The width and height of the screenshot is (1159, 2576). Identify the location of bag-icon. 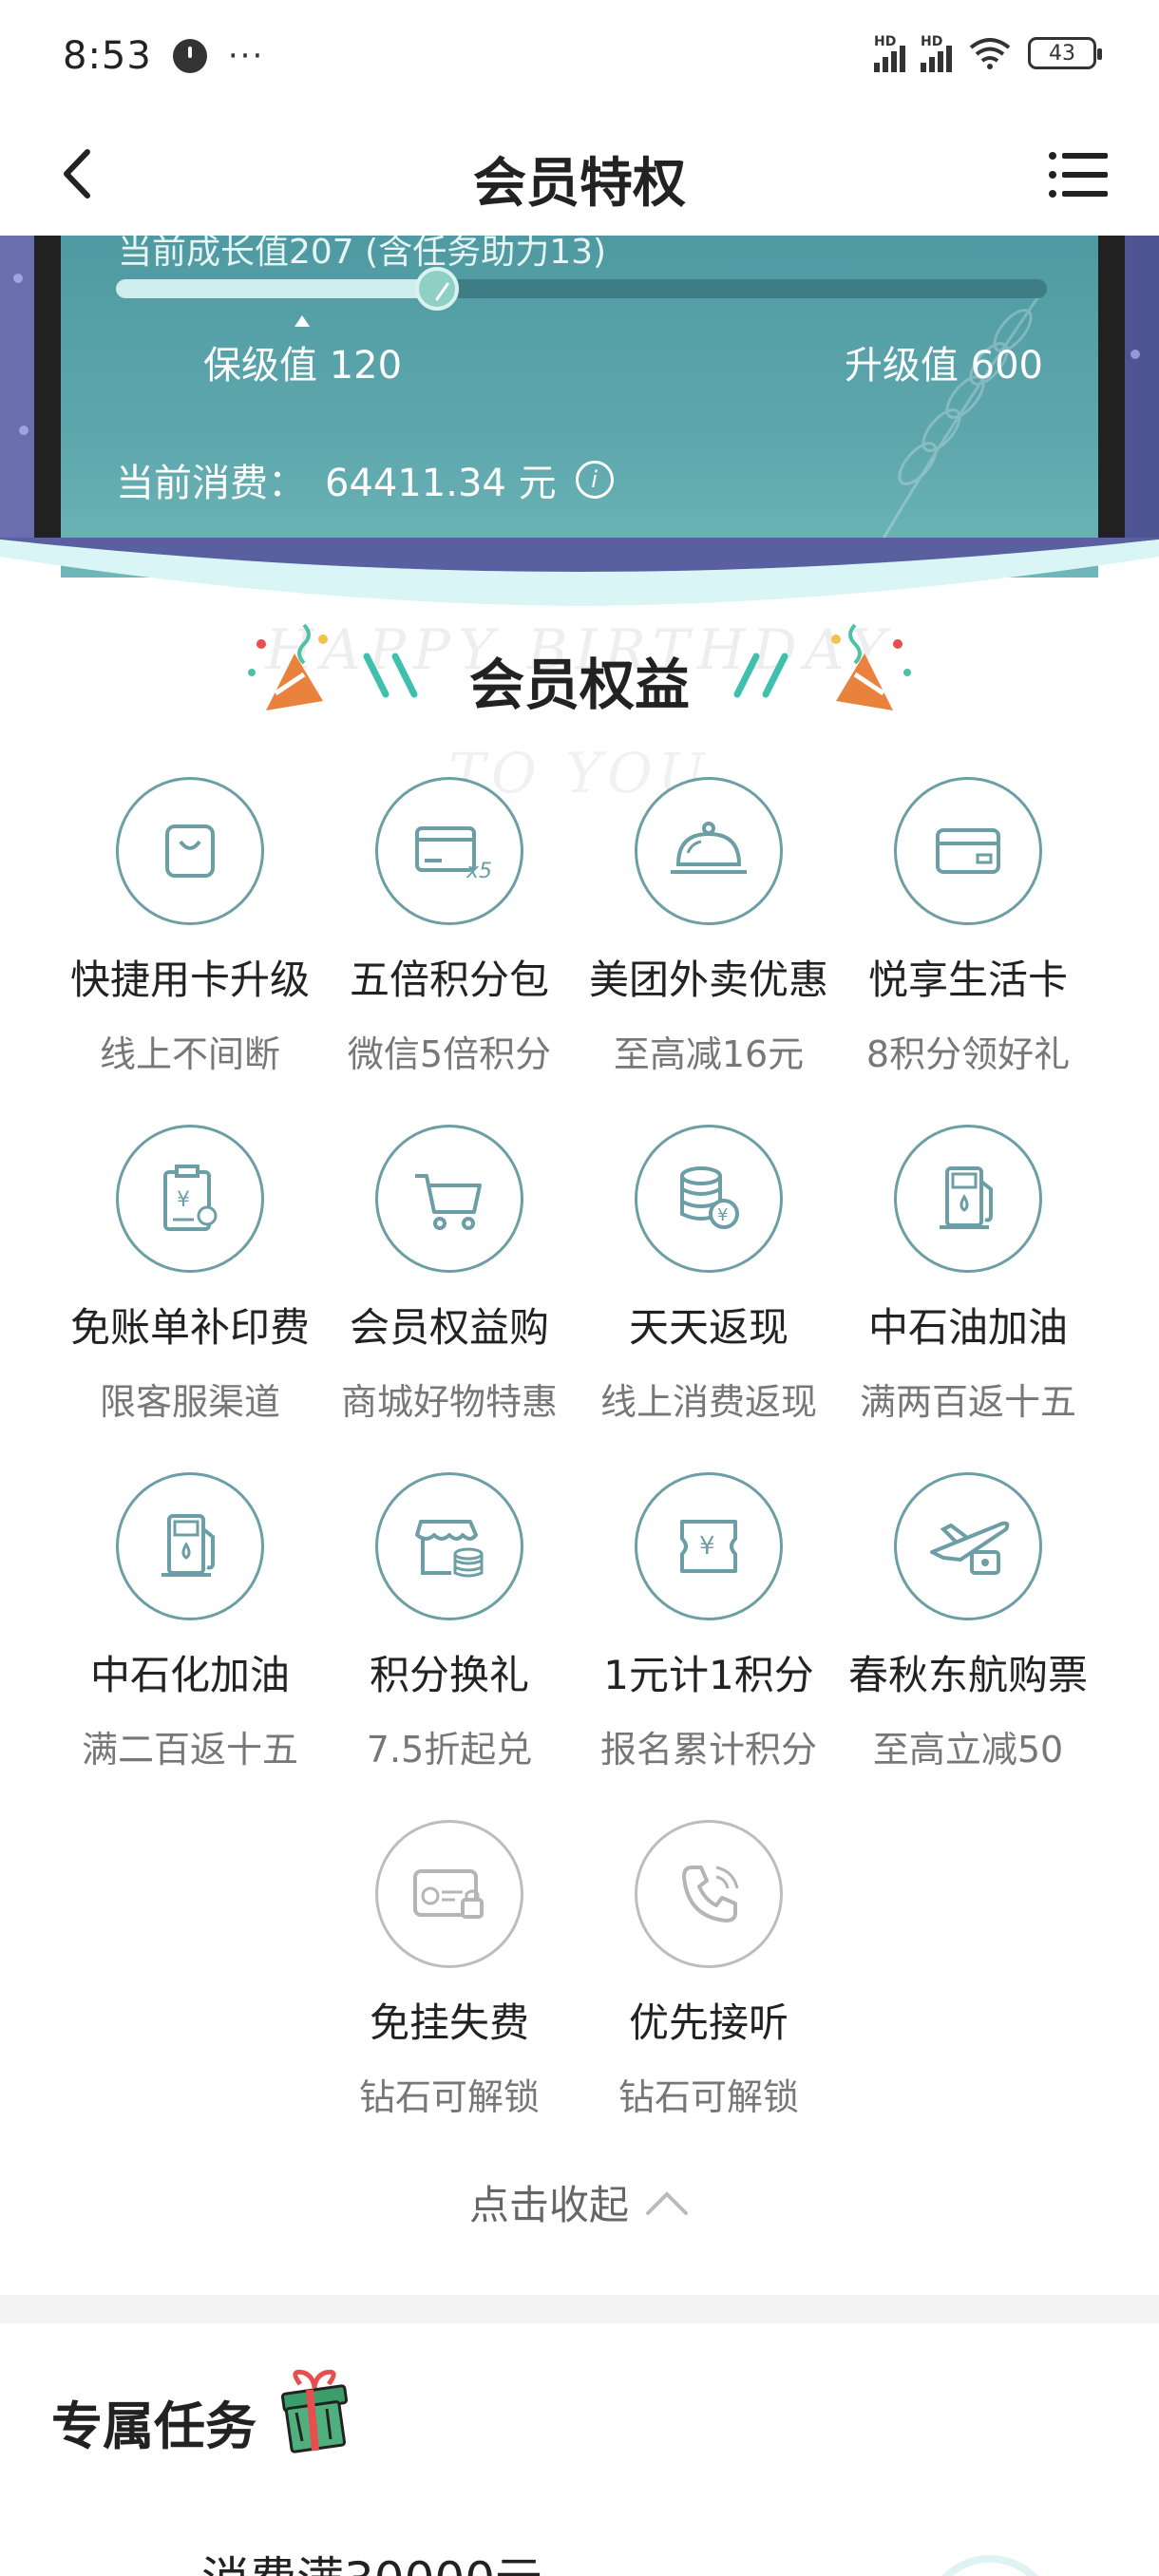
(190, 851).